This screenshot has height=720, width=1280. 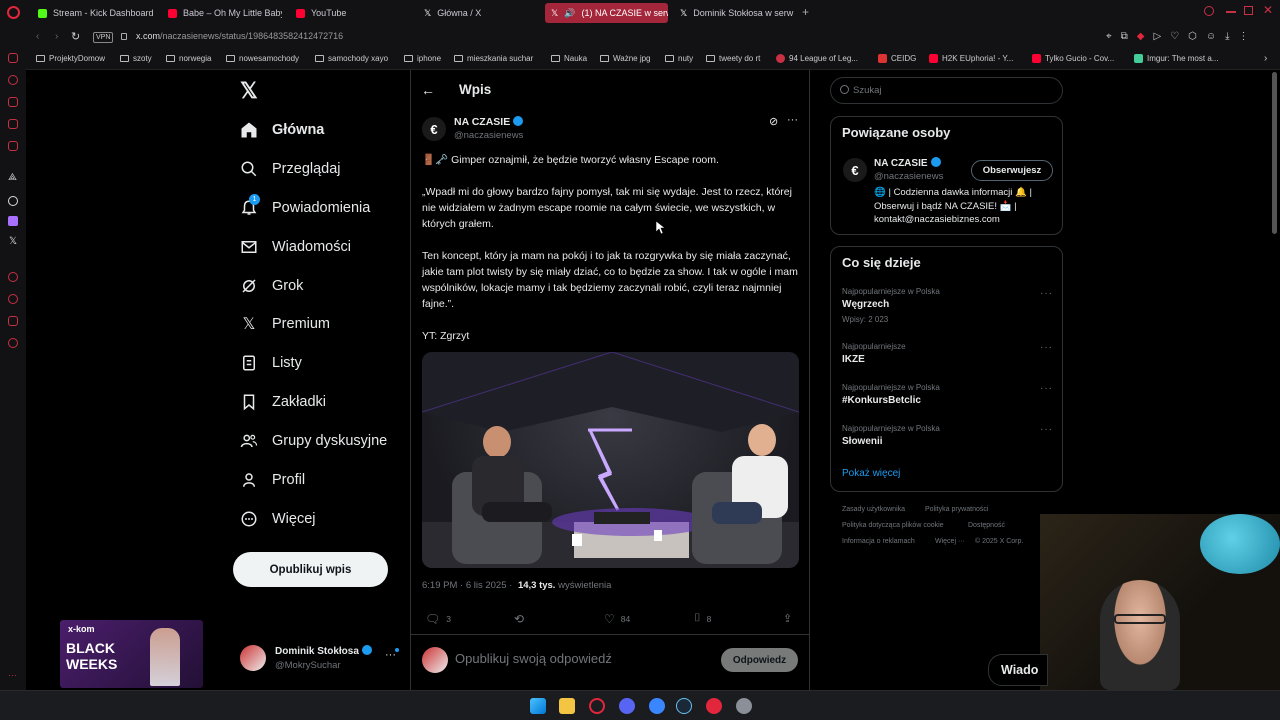 I want to click on nav-home: Główna, so click(x=282, y=130).